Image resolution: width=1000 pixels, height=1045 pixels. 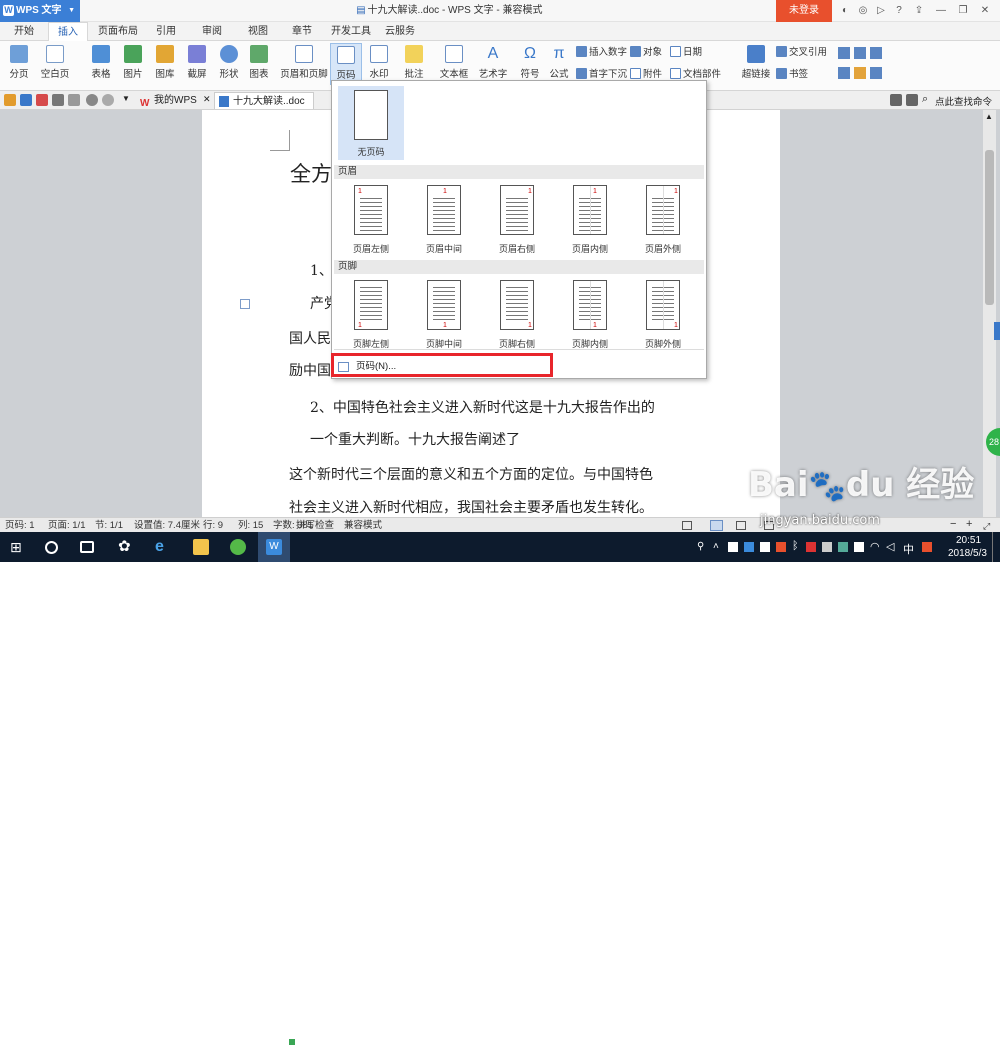 I want to click on tab-document: 十九大解读..doc, so click(x=264, y=100).